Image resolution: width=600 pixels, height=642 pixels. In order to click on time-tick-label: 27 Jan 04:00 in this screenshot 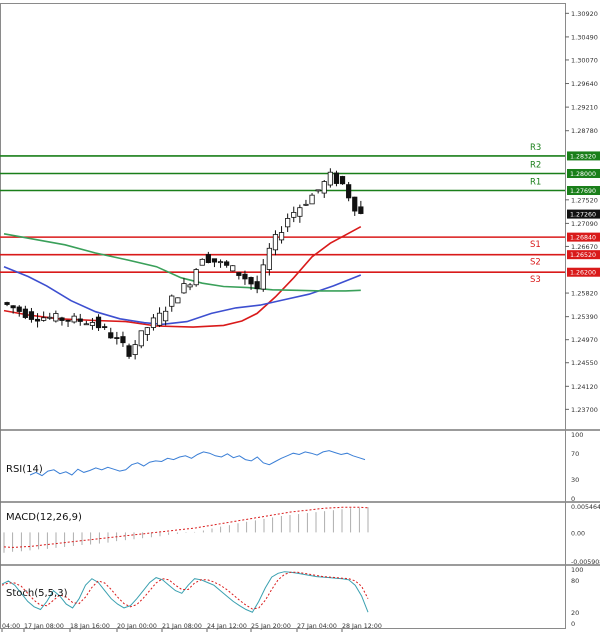, I will do `click(317, 626)`.